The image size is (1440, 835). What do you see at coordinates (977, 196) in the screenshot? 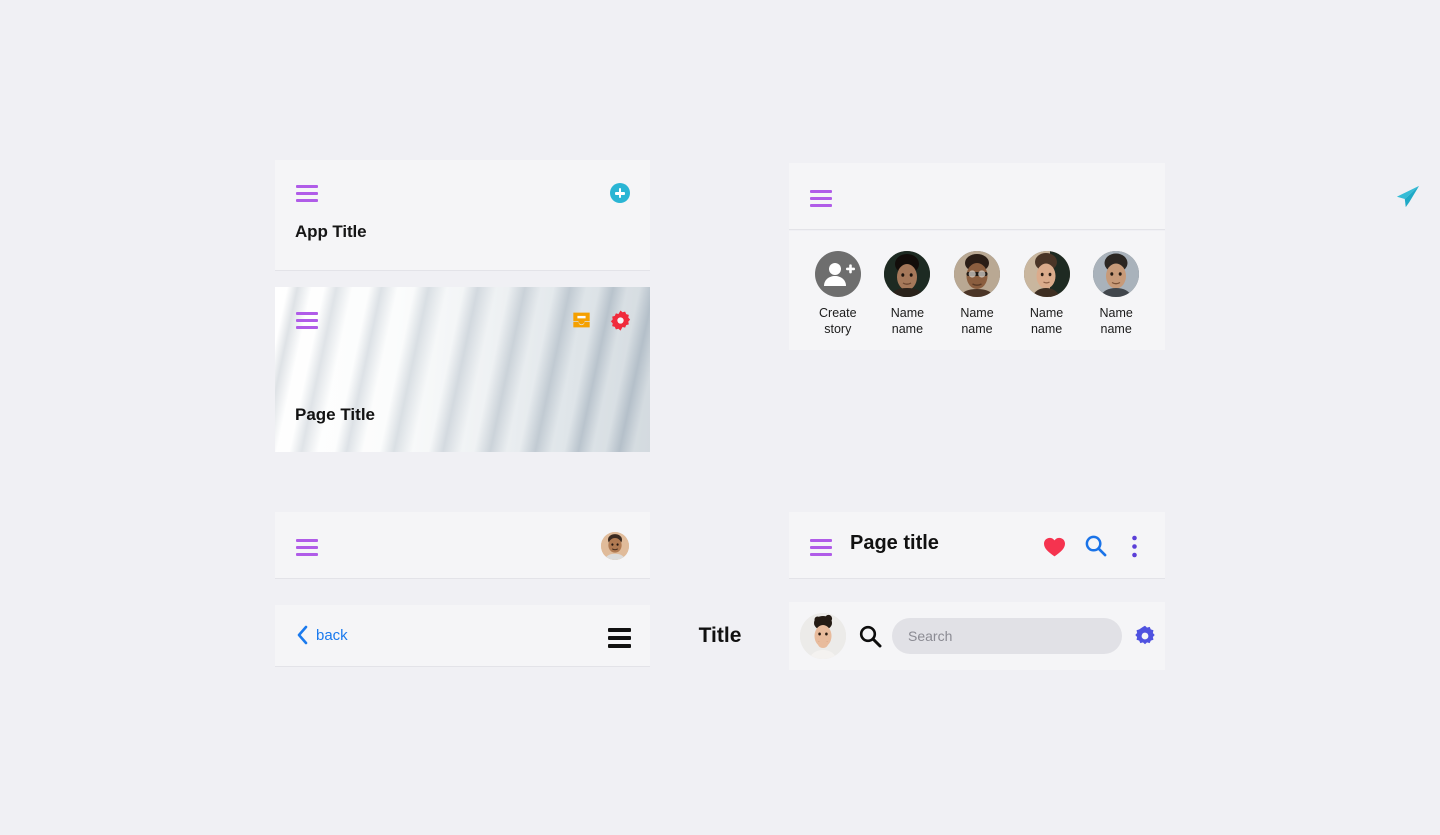
I see `stories-header-card` at bounding box center [977, 196].